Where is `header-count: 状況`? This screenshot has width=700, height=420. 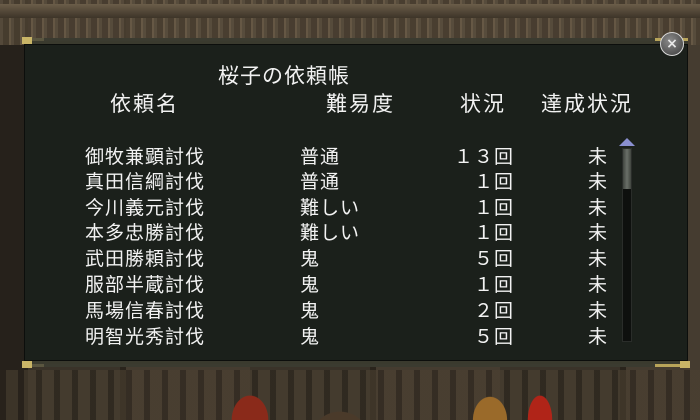 header-count: 状況 is located at coordinates (483, 104).